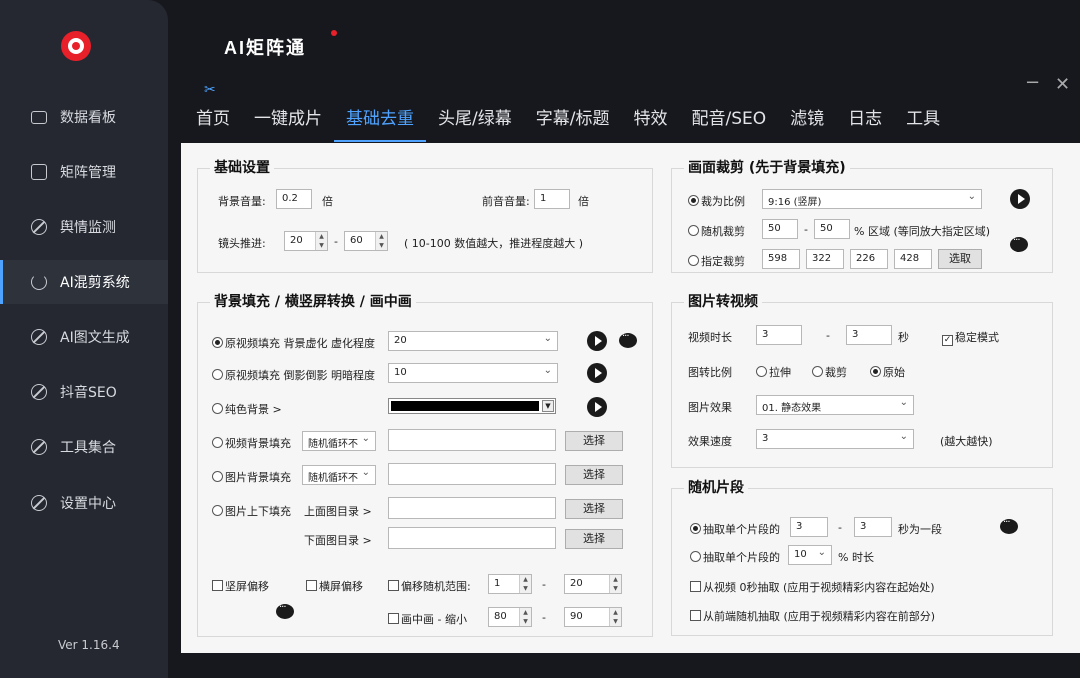 This screenshot has width=1080, height=678. What do you see at coordinates (510, 584) in the screenshot?
I see `range-min-stepper: 1 ▲ ▼` at bounding box center [510, 584].